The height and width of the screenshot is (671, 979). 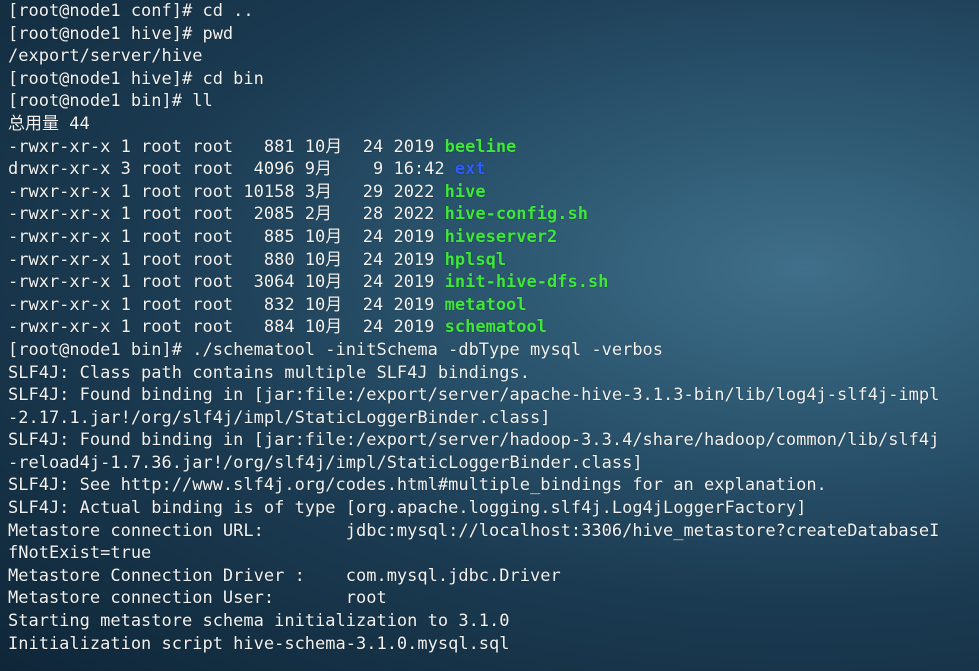 What do you see at coordinates (465, 191) in the screenshot?
I see `file-name: hive` at bounding box center [465, 191].